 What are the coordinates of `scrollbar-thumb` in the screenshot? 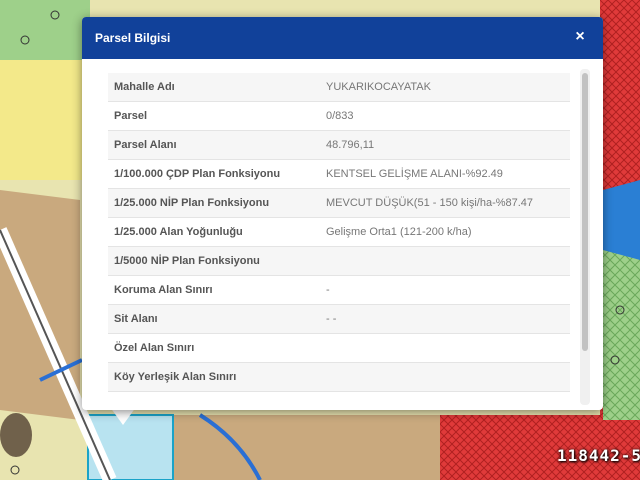 It's located at (585, 212).